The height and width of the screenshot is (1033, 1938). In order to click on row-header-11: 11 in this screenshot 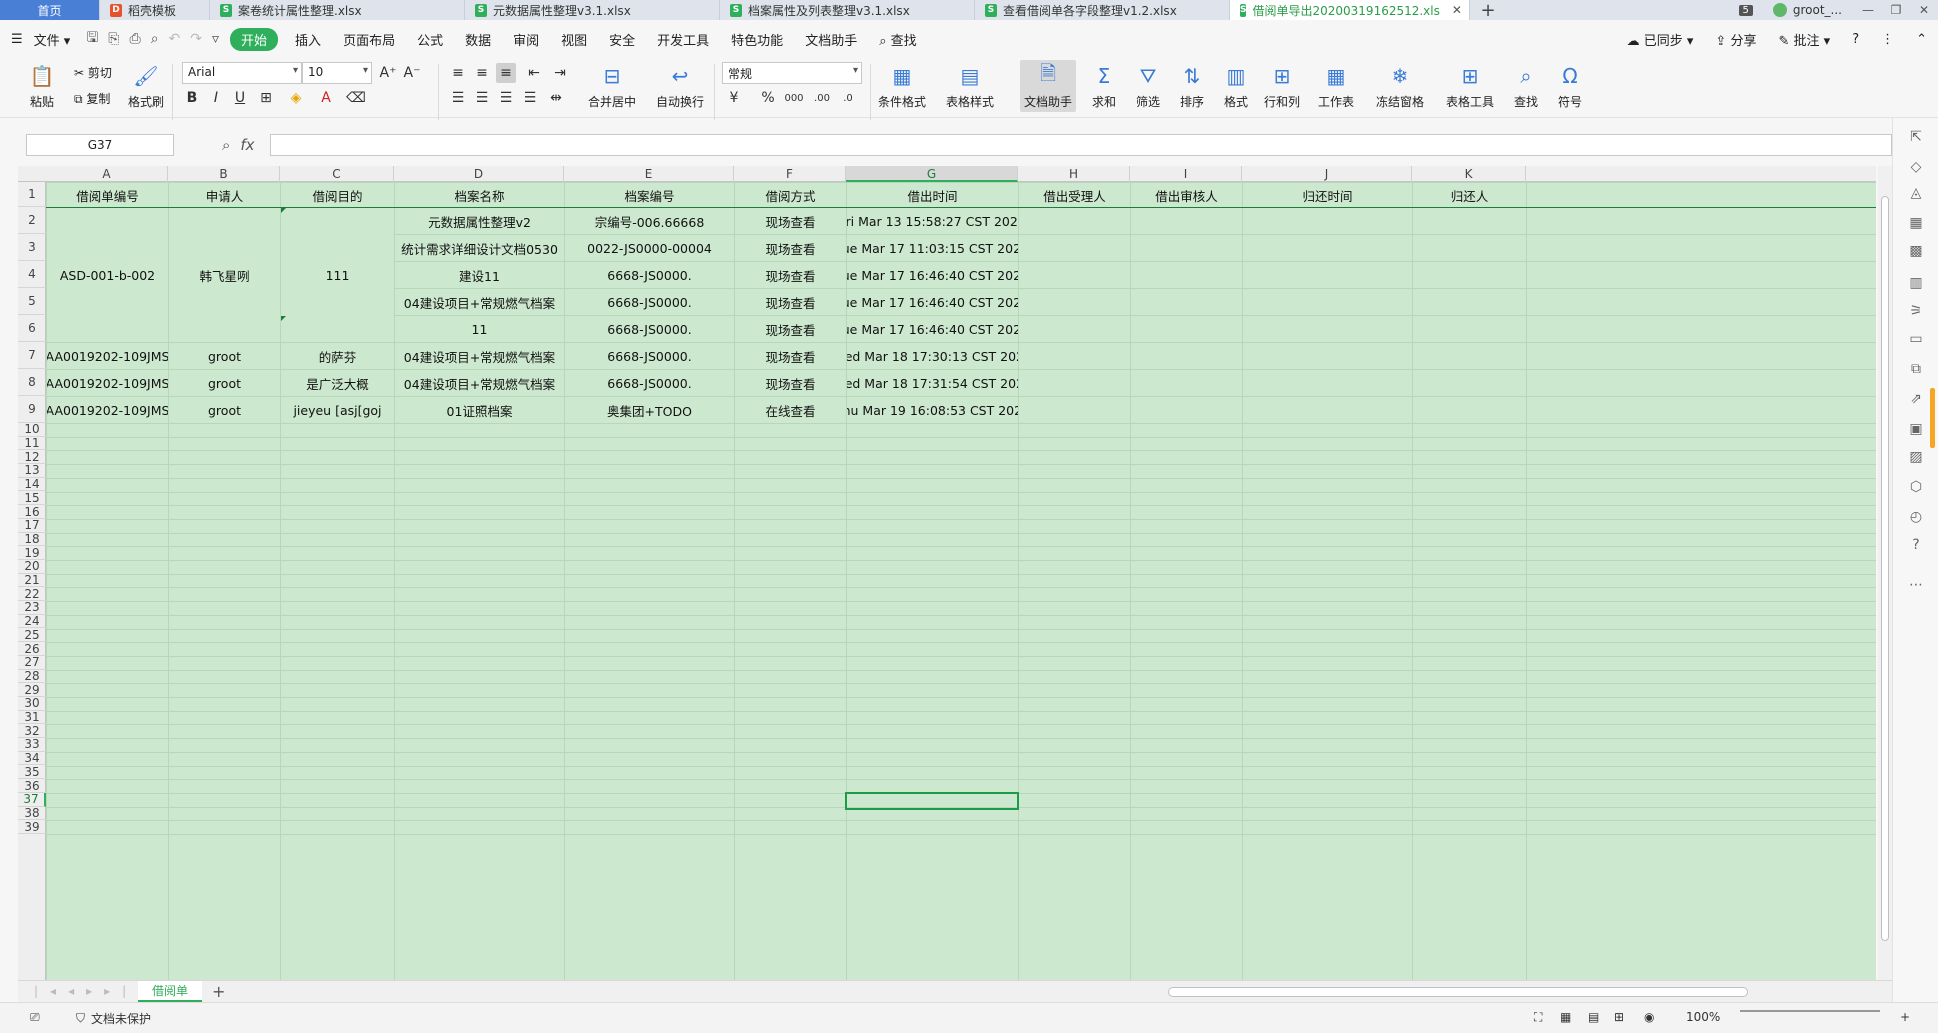, I will do `click(32, 443)`.